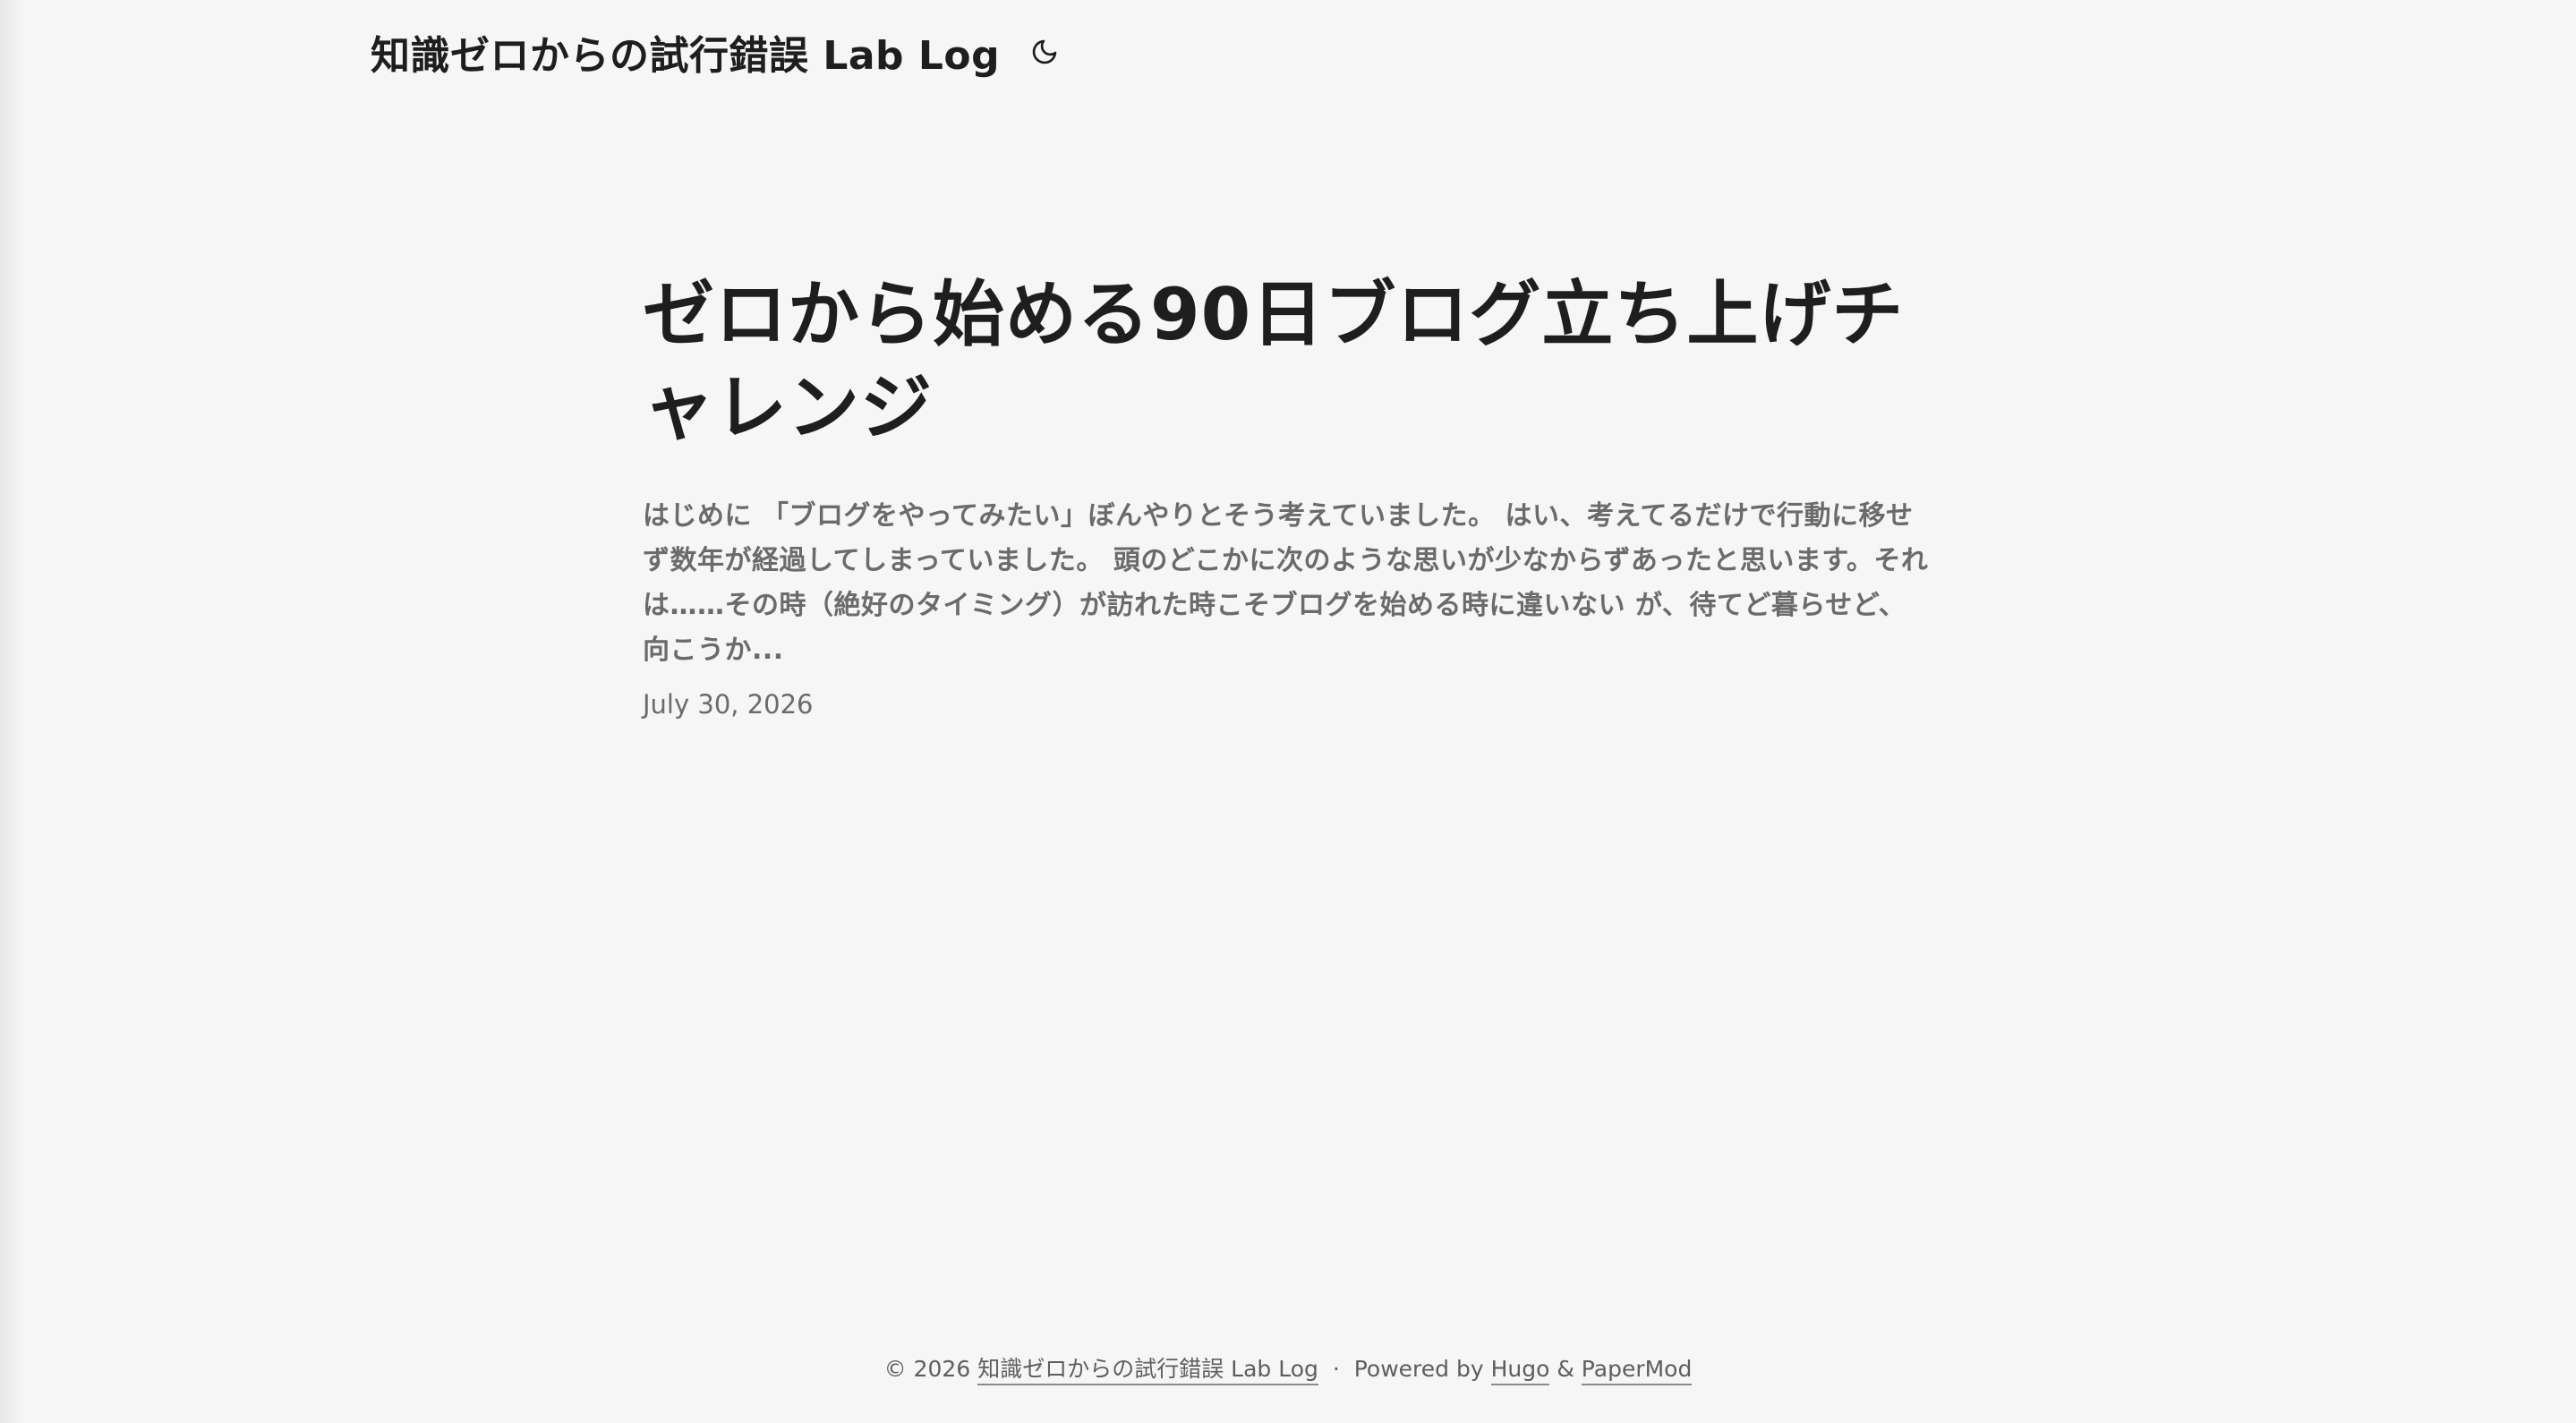  I want to click on footer-powered-by: Powered by, so click(1418, 1369).